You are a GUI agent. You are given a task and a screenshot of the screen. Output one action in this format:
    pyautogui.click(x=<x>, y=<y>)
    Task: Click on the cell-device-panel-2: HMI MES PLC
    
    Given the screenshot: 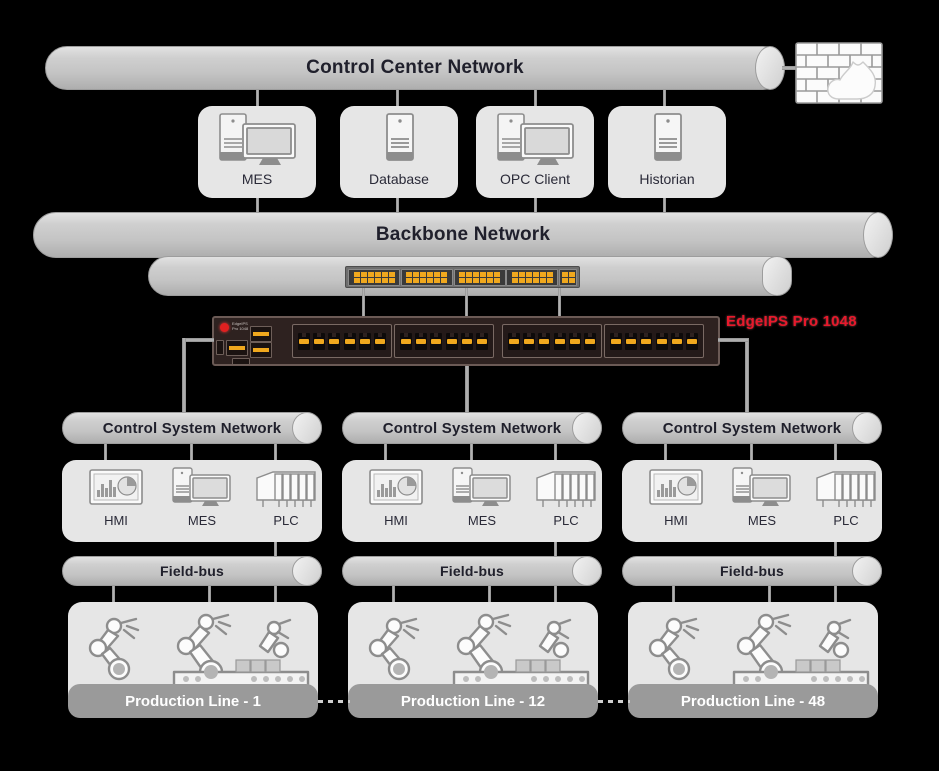 What is the action you would take?
    pyautogui.click(x=472, y=501)
    